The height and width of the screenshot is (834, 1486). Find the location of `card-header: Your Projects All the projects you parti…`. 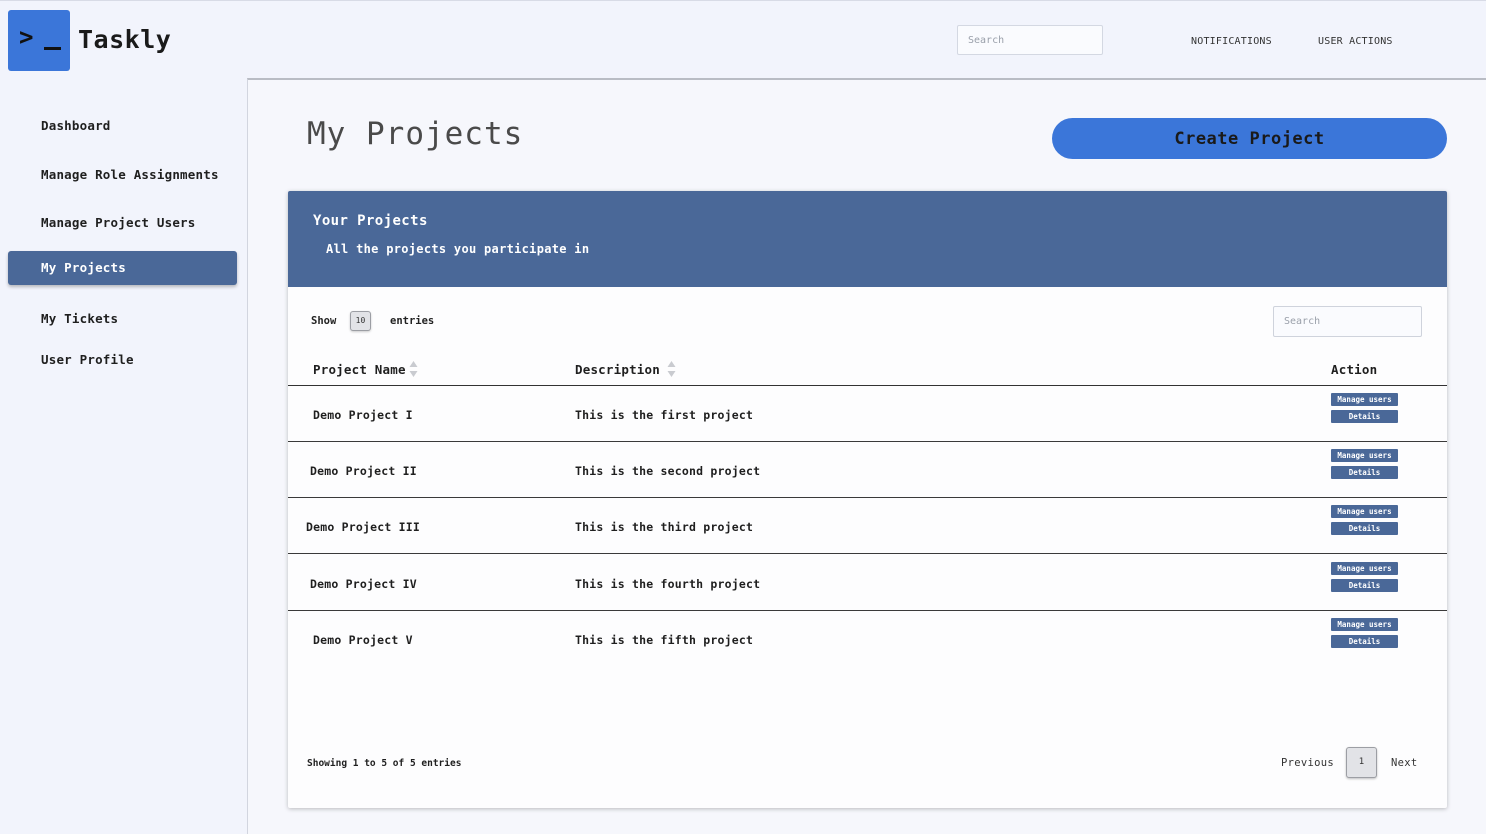

card-header: Your Projects All the projects you parti… is located at coordinates (867, 239).